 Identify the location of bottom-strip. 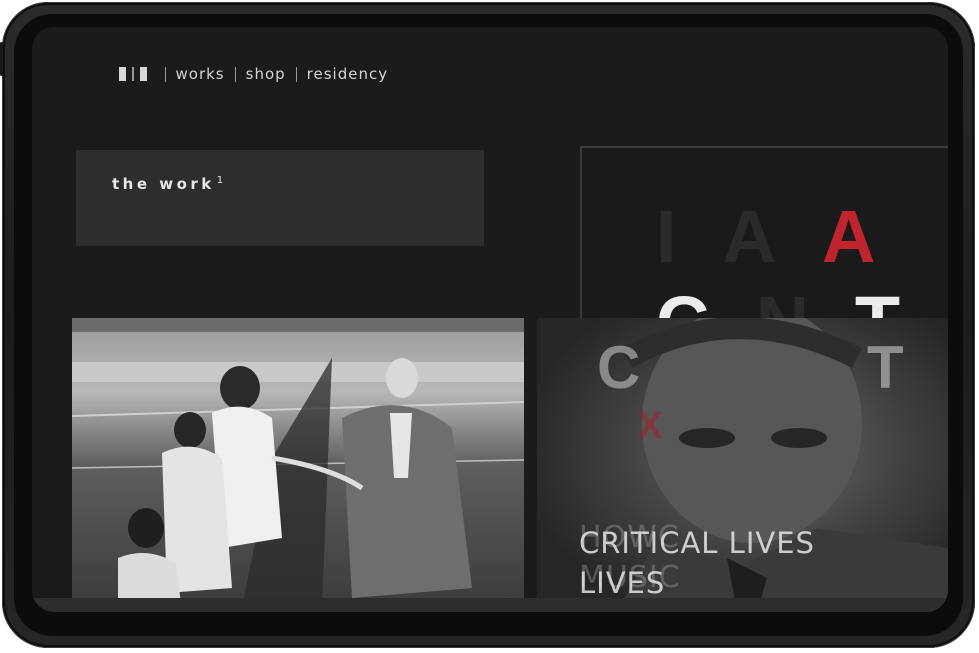
(490, 605).